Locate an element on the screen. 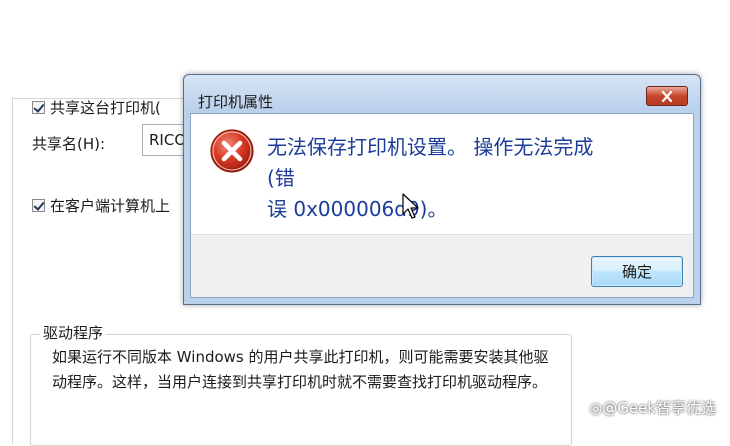 This screenshot has height=446, width=730. drivers-group-title: 驱动程序 is located at coordinates (73, 332).